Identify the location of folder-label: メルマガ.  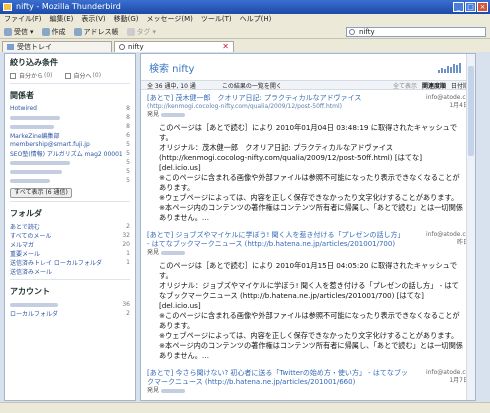
(22, 245).